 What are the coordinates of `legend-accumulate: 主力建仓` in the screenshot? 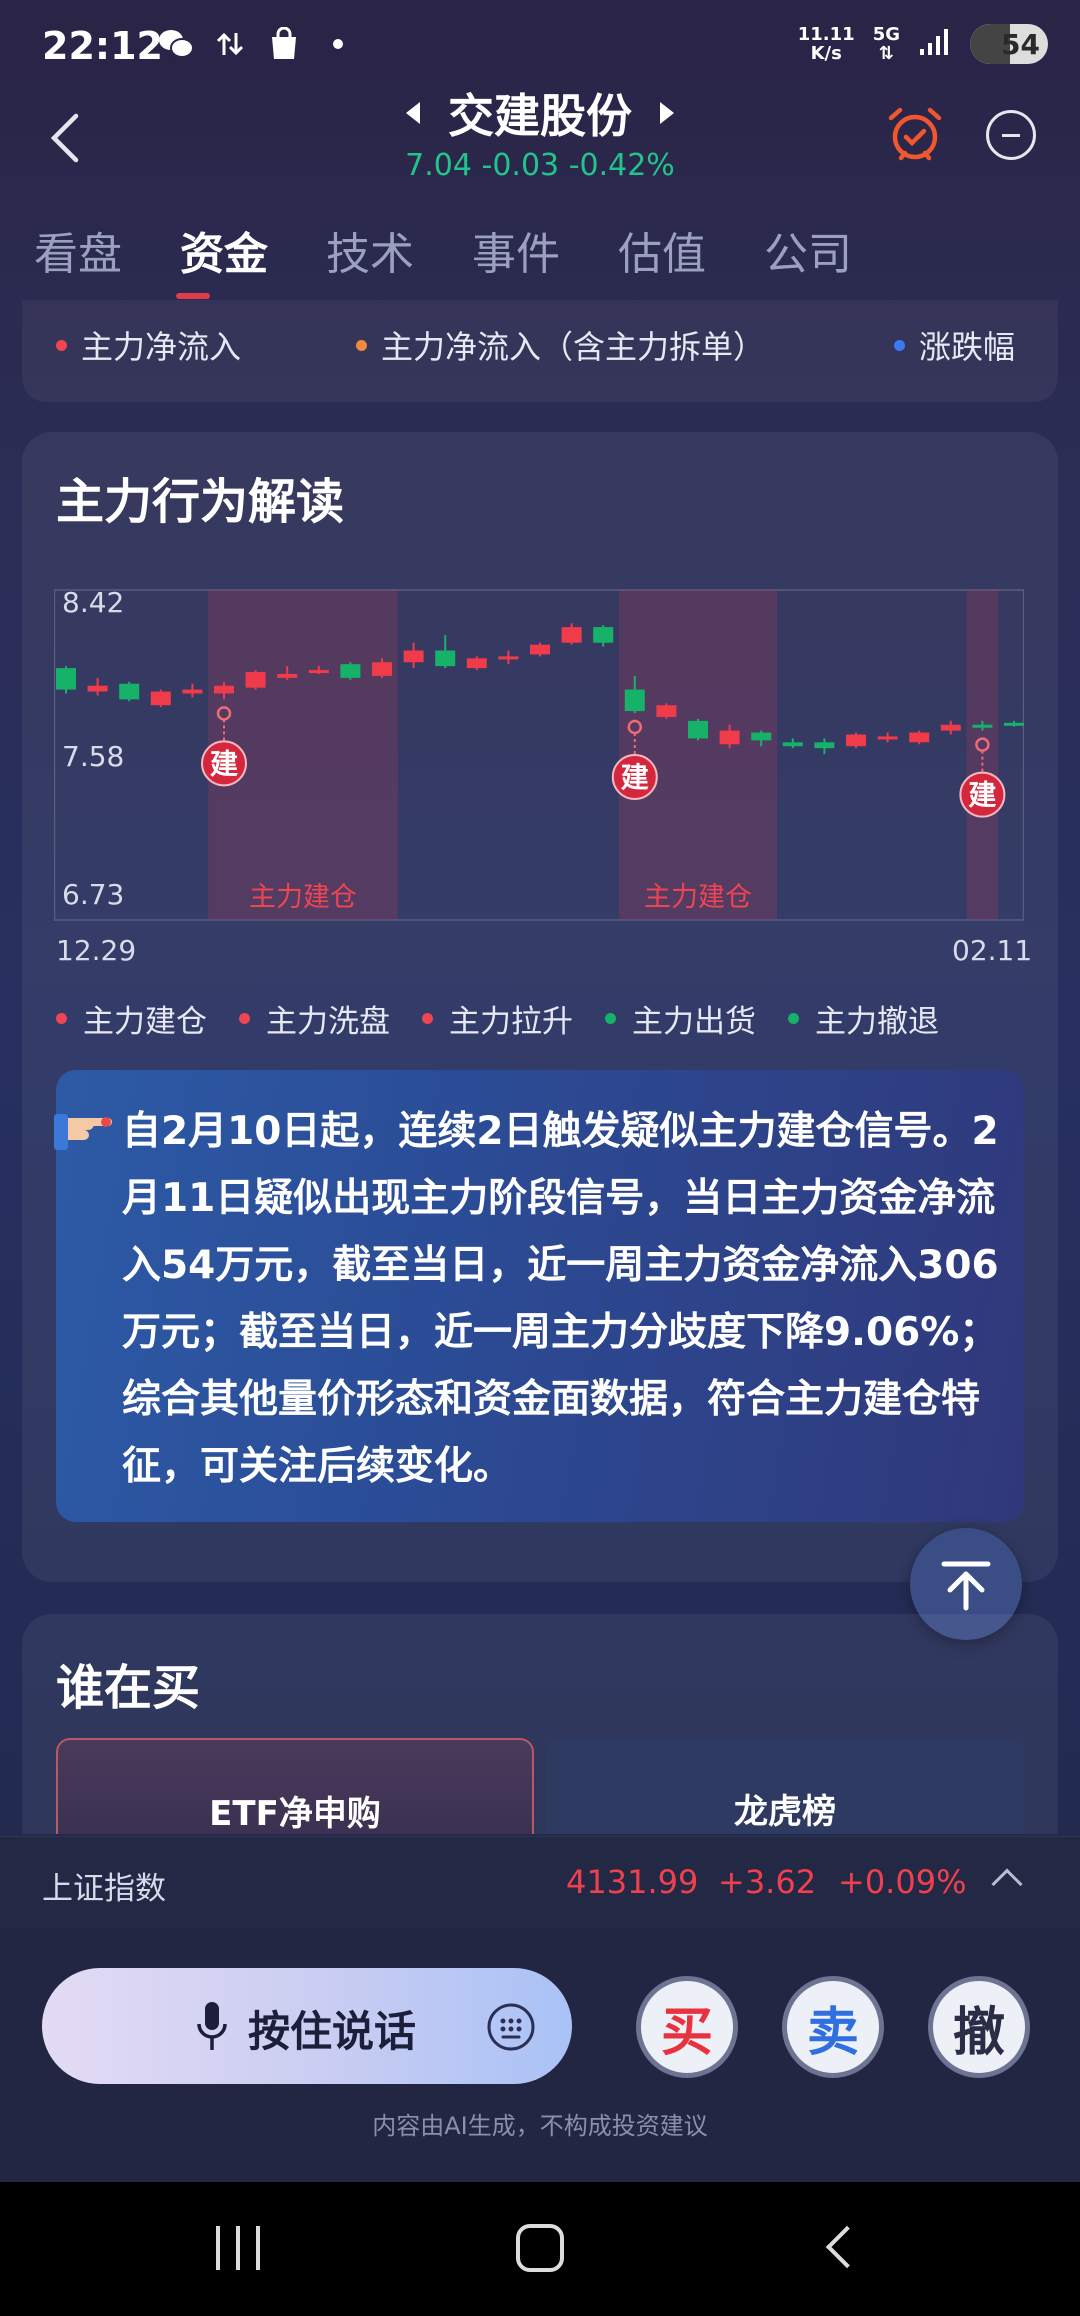 It's located at (131, 1018).